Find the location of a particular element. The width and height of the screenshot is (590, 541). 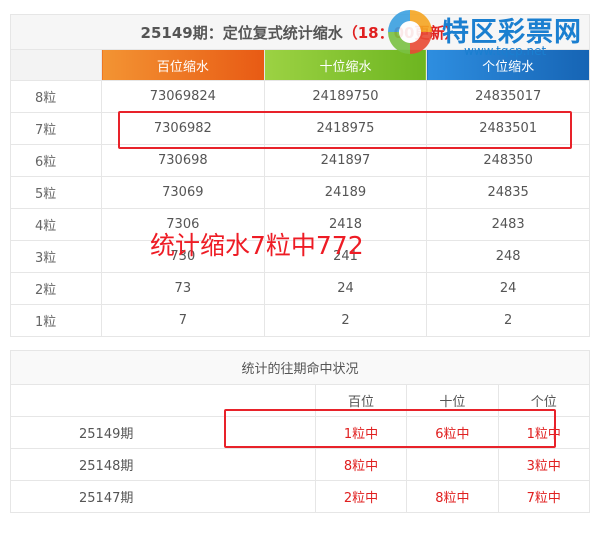

history-row: 25148期 8粒中 3粒中 is located at coordinates (300, 464).